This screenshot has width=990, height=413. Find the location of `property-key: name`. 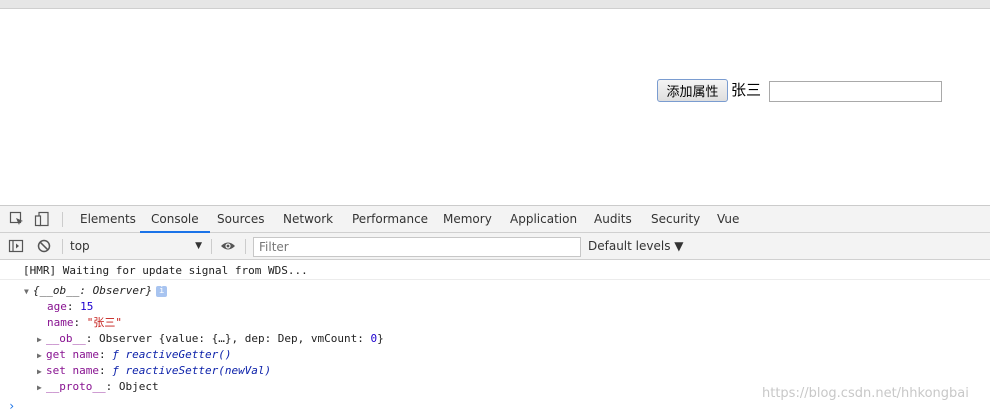

property-key: name is located at coordinates (60, 322).